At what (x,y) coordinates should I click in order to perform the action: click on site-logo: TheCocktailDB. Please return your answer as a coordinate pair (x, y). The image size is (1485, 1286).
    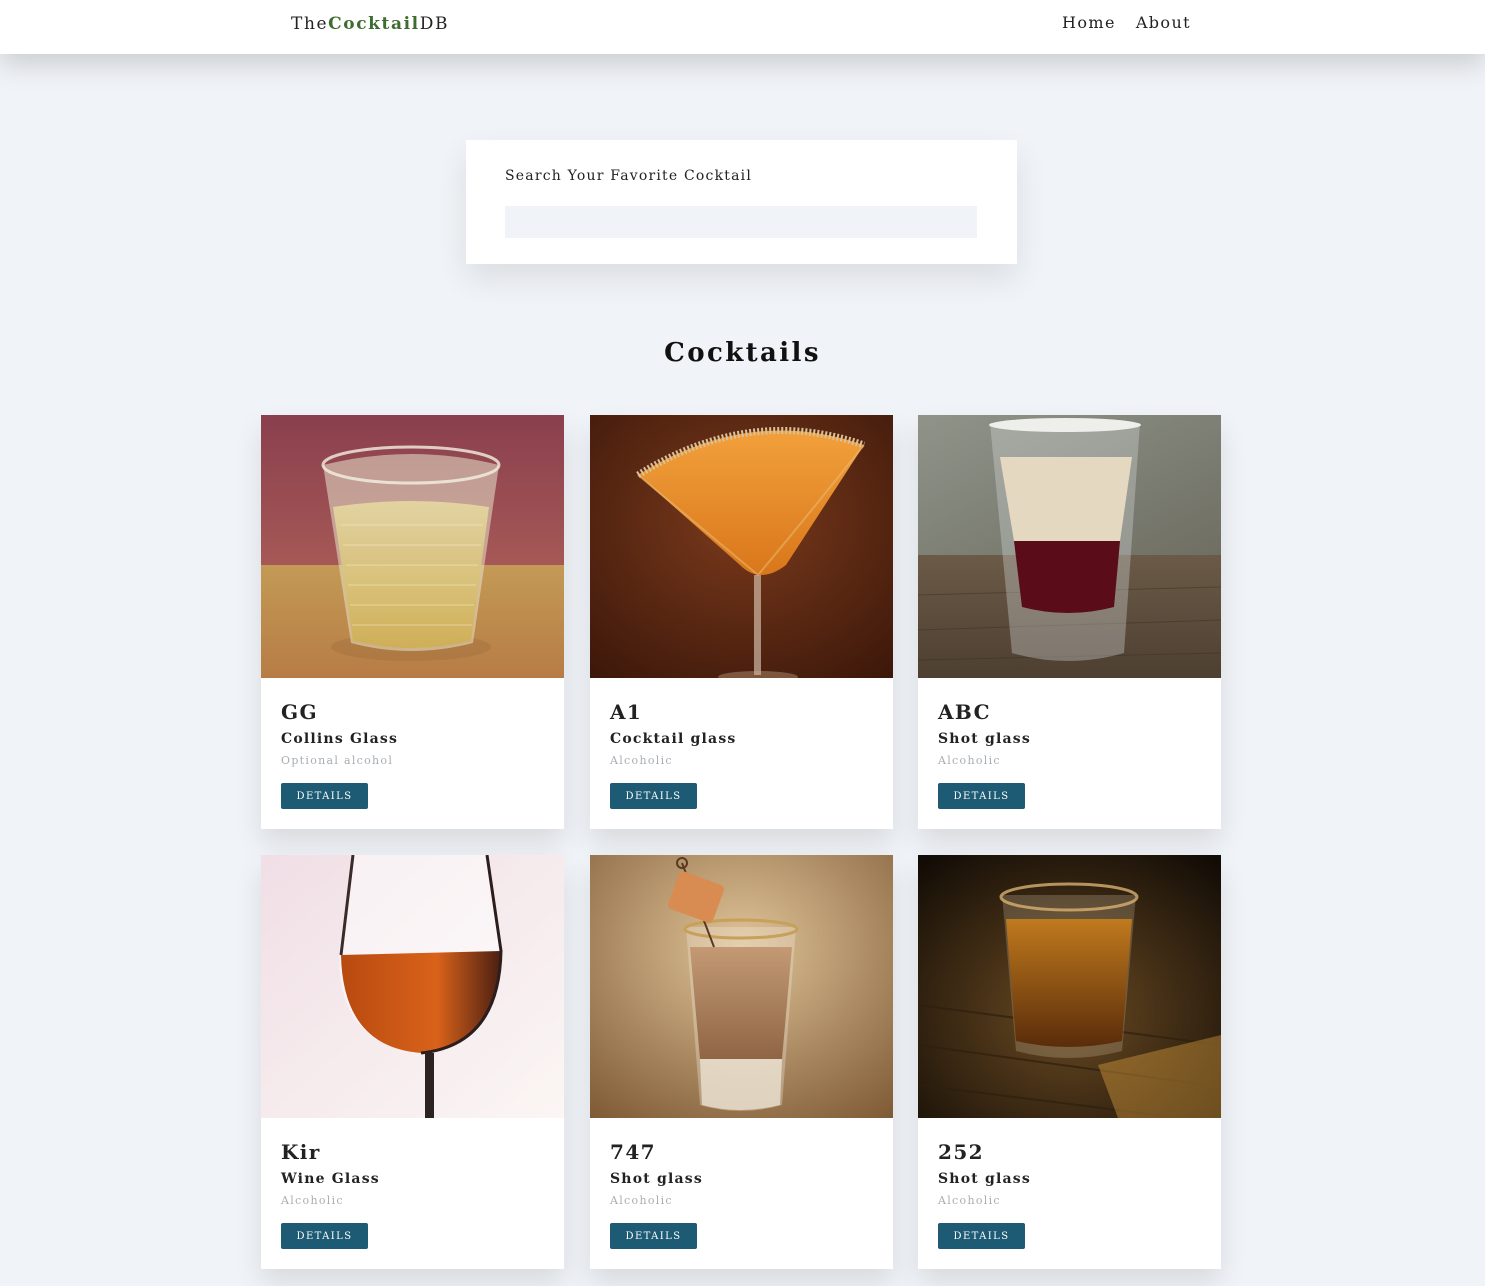
    Looking at the image, I should click on (370, 24).